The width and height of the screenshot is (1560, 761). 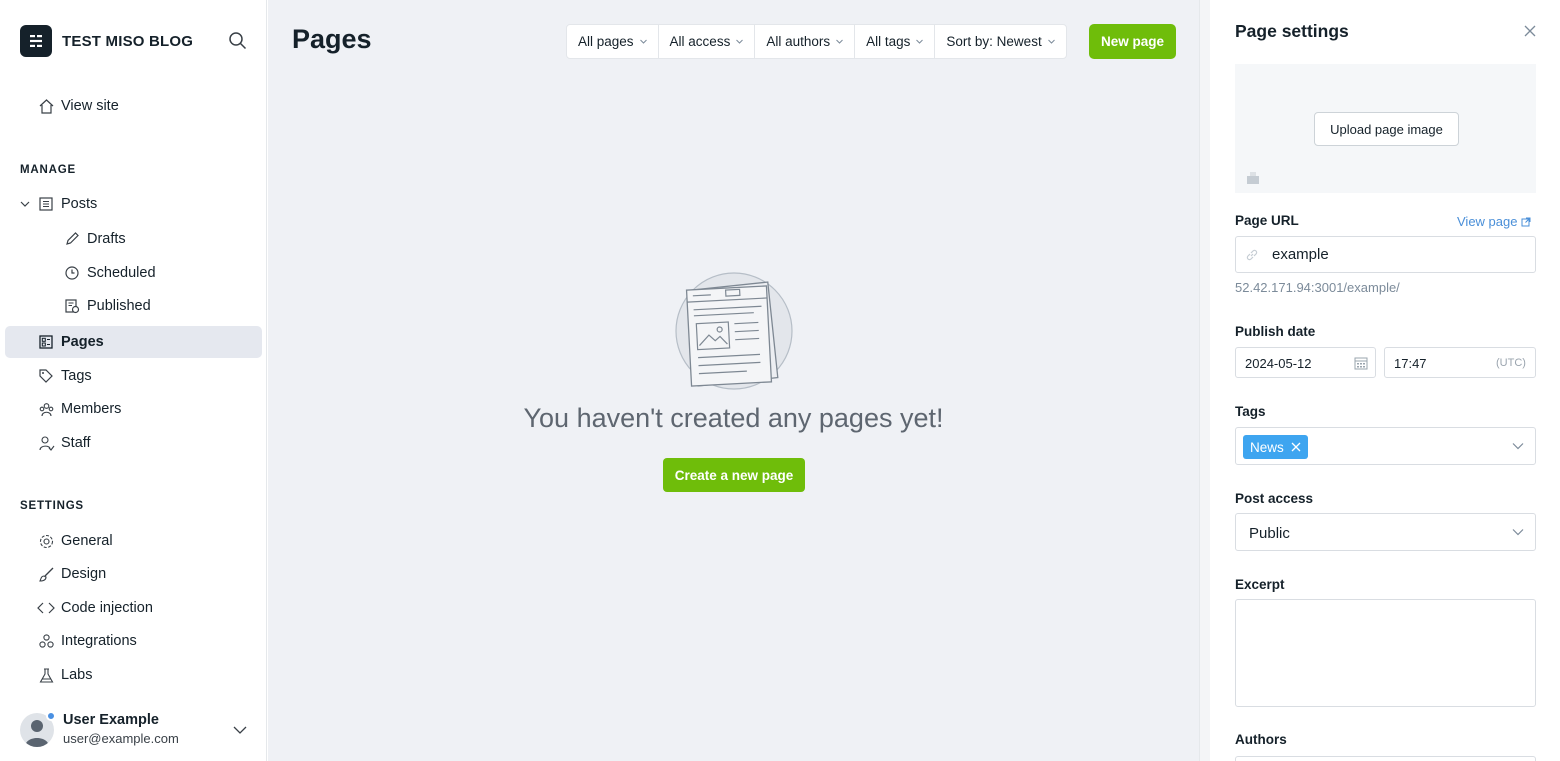 I want to click on sidebar-item-staff: Staff, so click(x=133, y=443).